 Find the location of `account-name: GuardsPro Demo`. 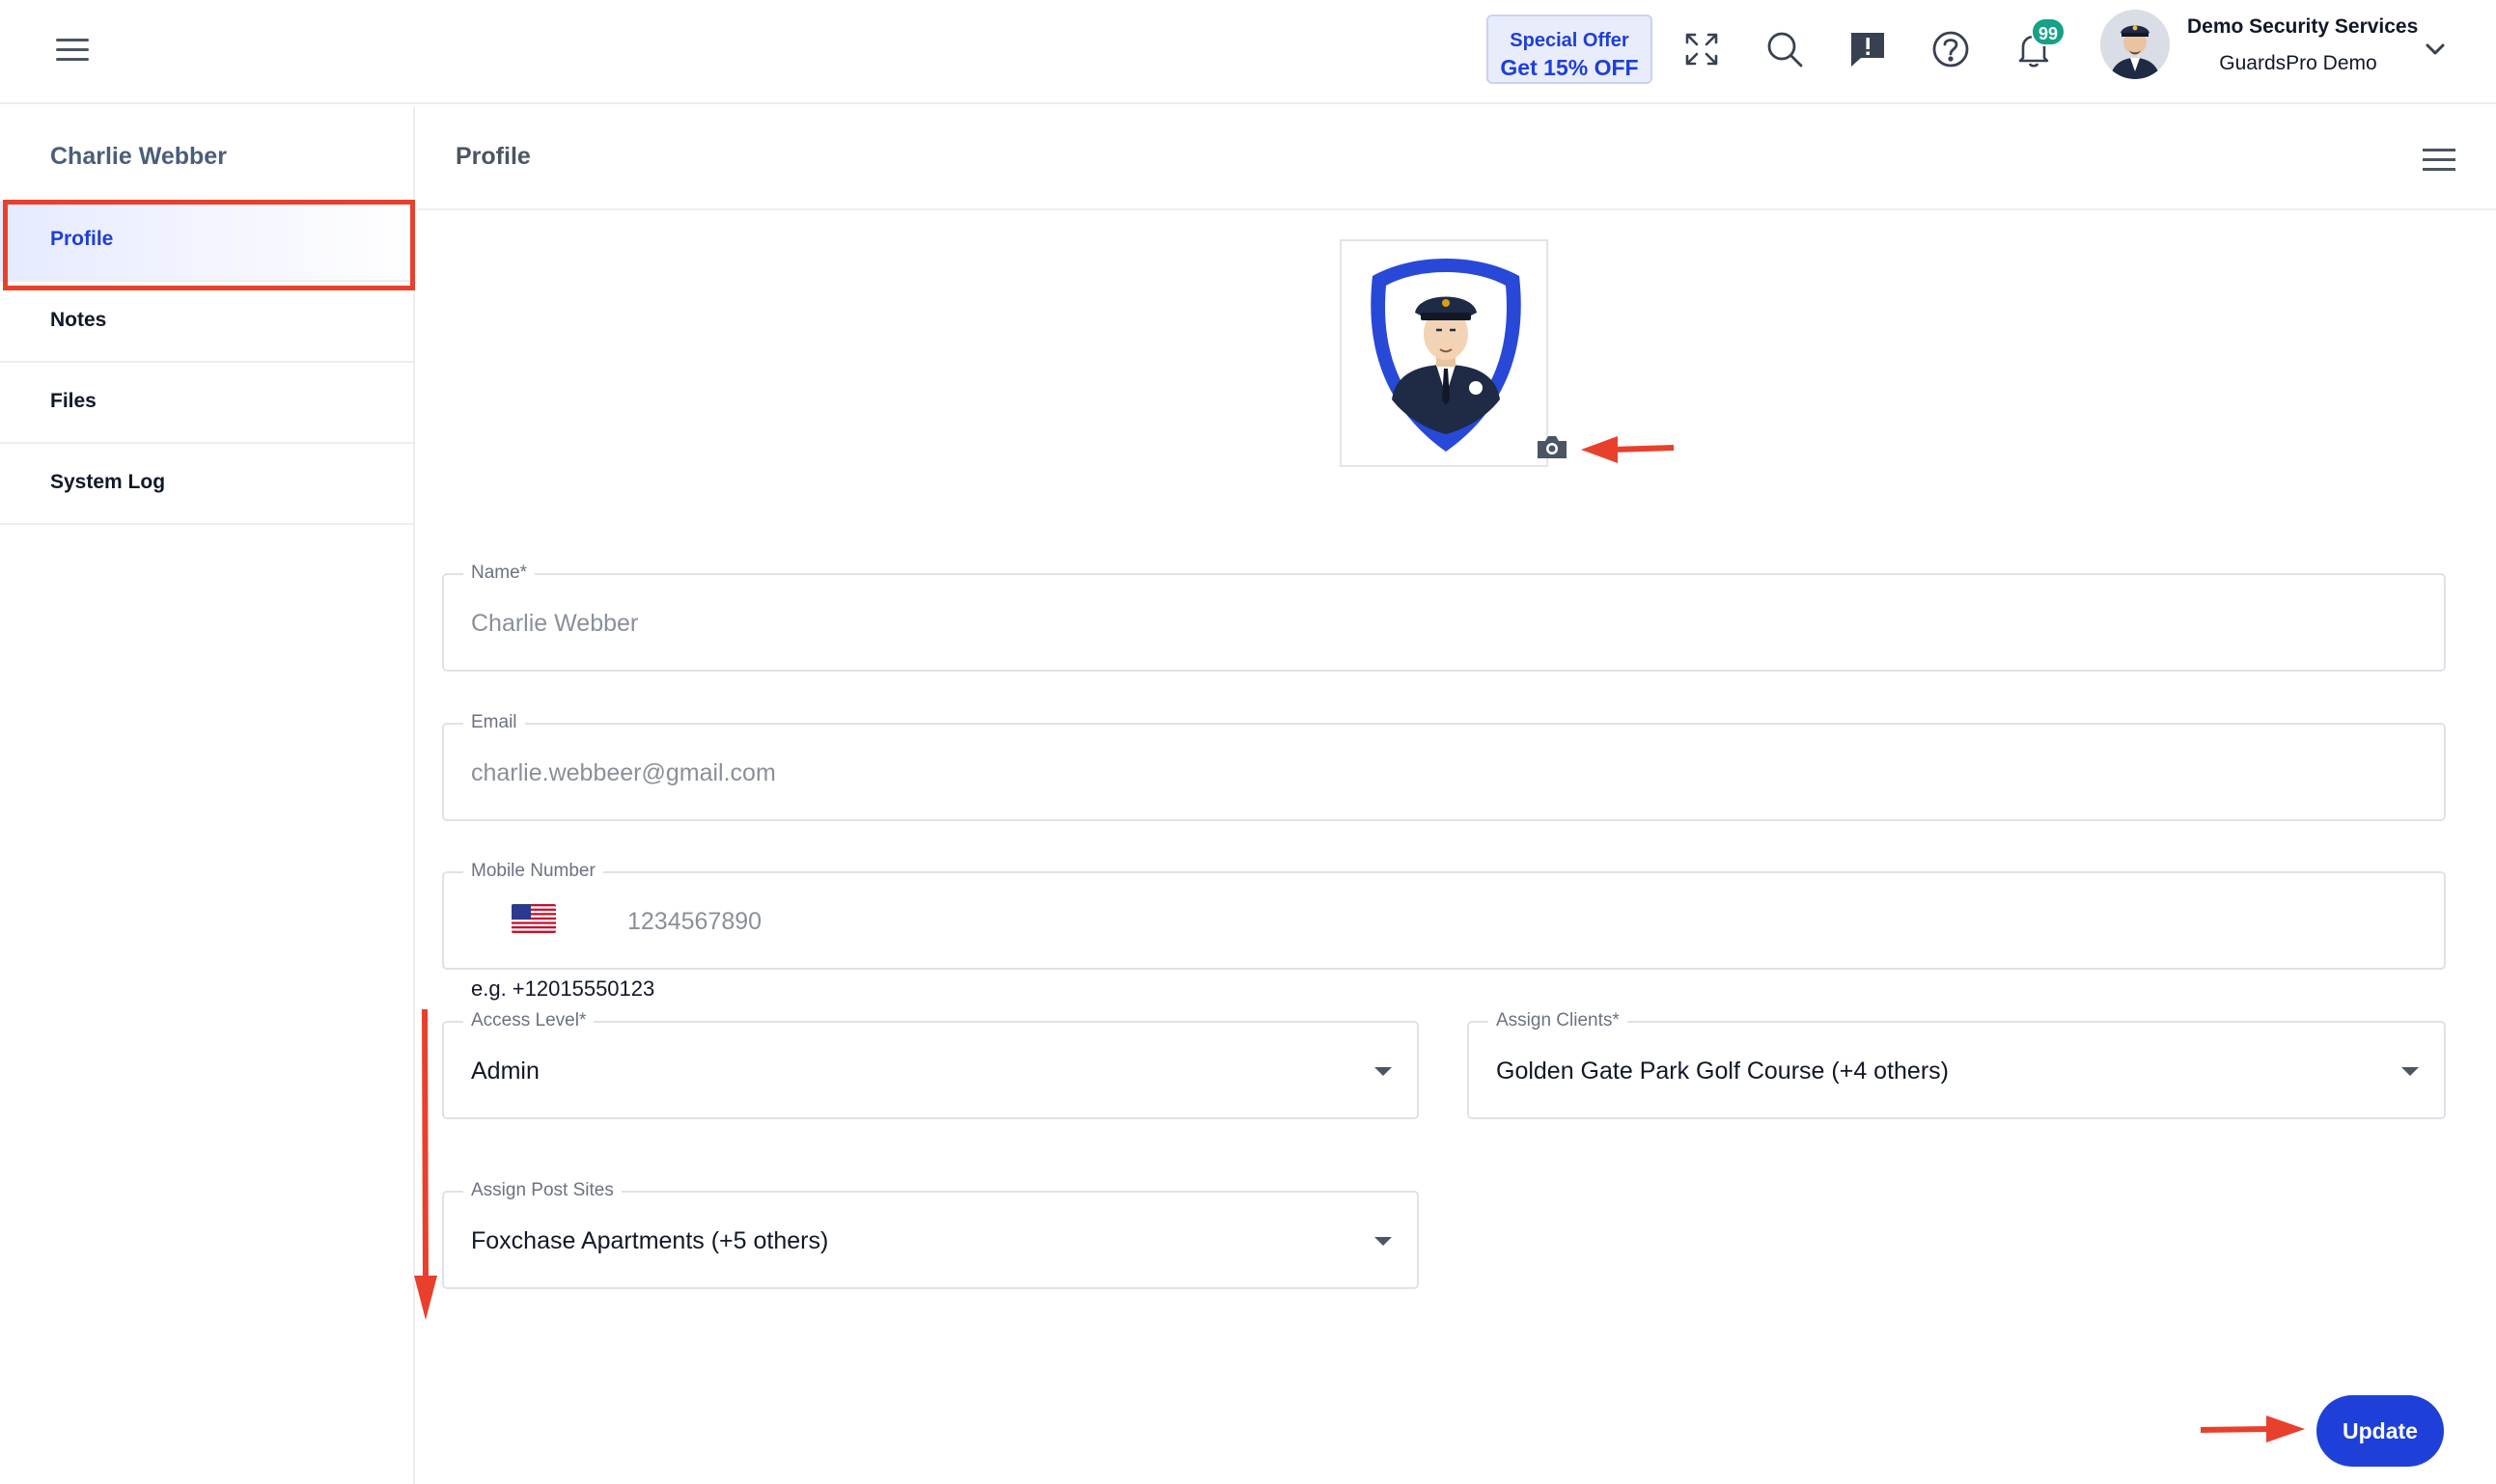

account-name: GuardsPro Demo is located at coordinates (2298, 63).